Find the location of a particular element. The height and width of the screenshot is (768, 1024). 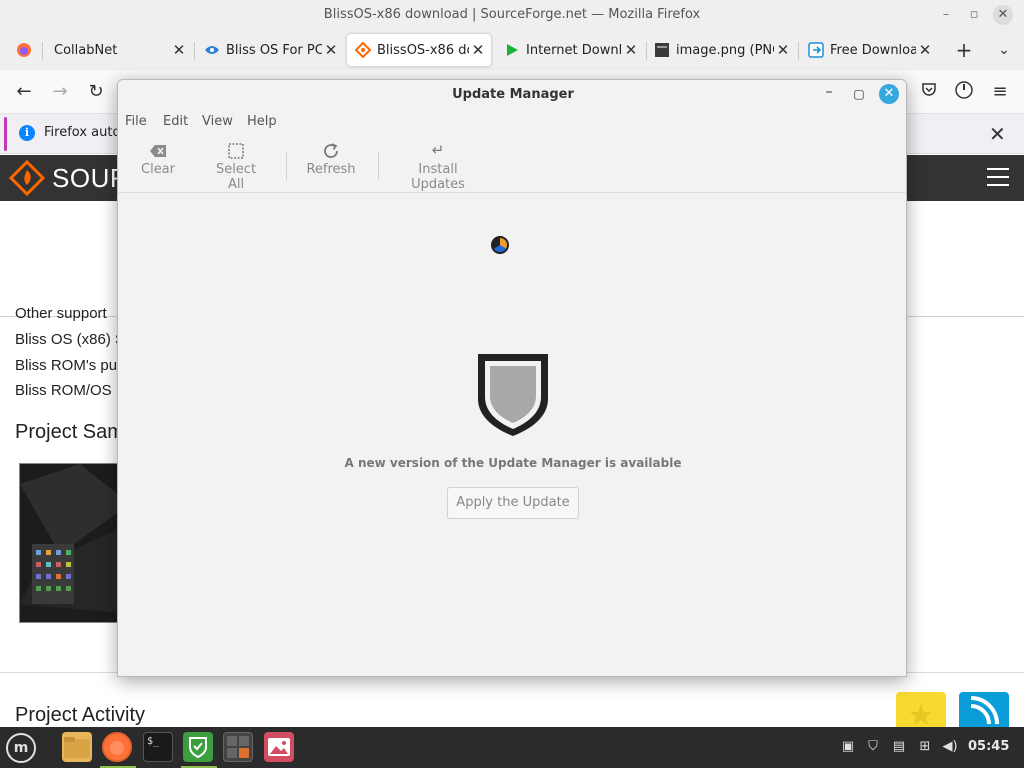

file-manager-icon is located at coordinates (77, 747).